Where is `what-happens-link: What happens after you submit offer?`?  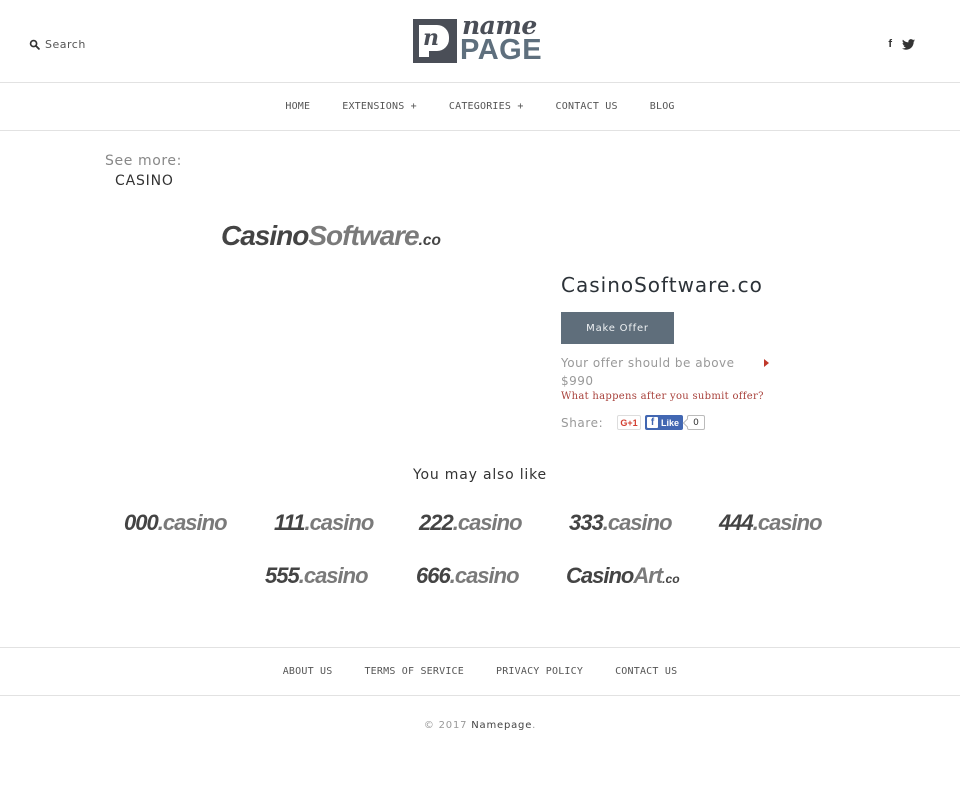 what-happens-link: What happens after you submit offer? is located at coordinates (671, 396).